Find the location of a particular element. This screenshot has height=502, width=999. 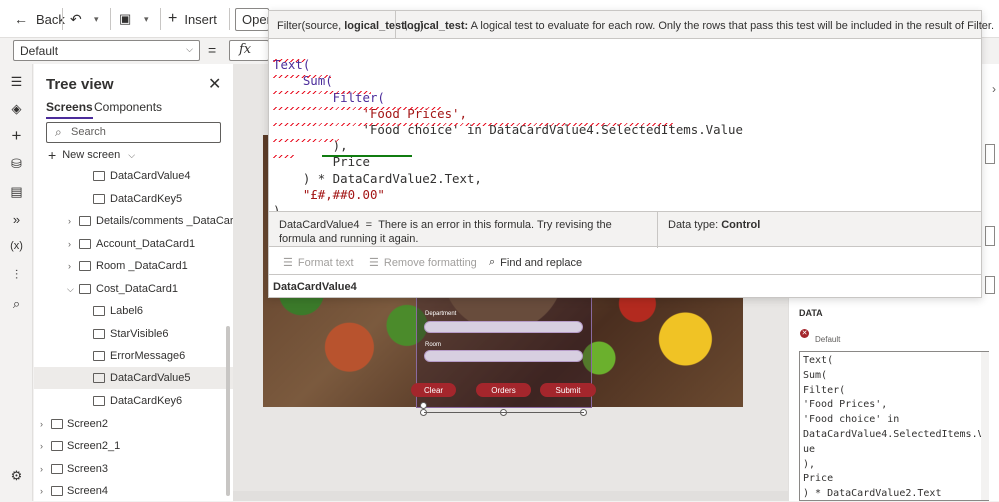

tree-item: StarVisible6 is located at coordinates (133, 334).